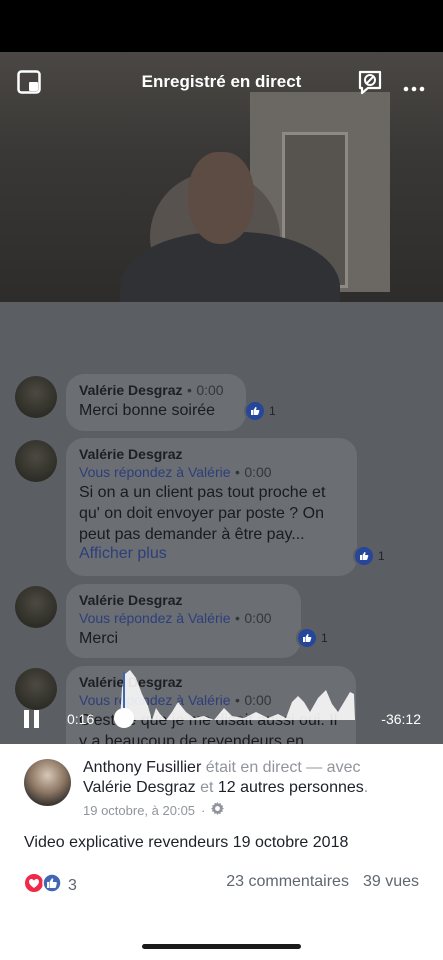  What do you see at coordinates (221, 198) in the screenshot?
I see `video-person-head` at bounding box center [221, 198].